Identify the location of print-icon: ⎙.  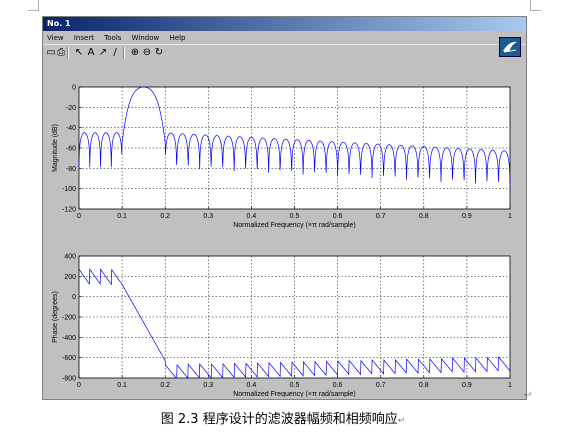
(61, 53).